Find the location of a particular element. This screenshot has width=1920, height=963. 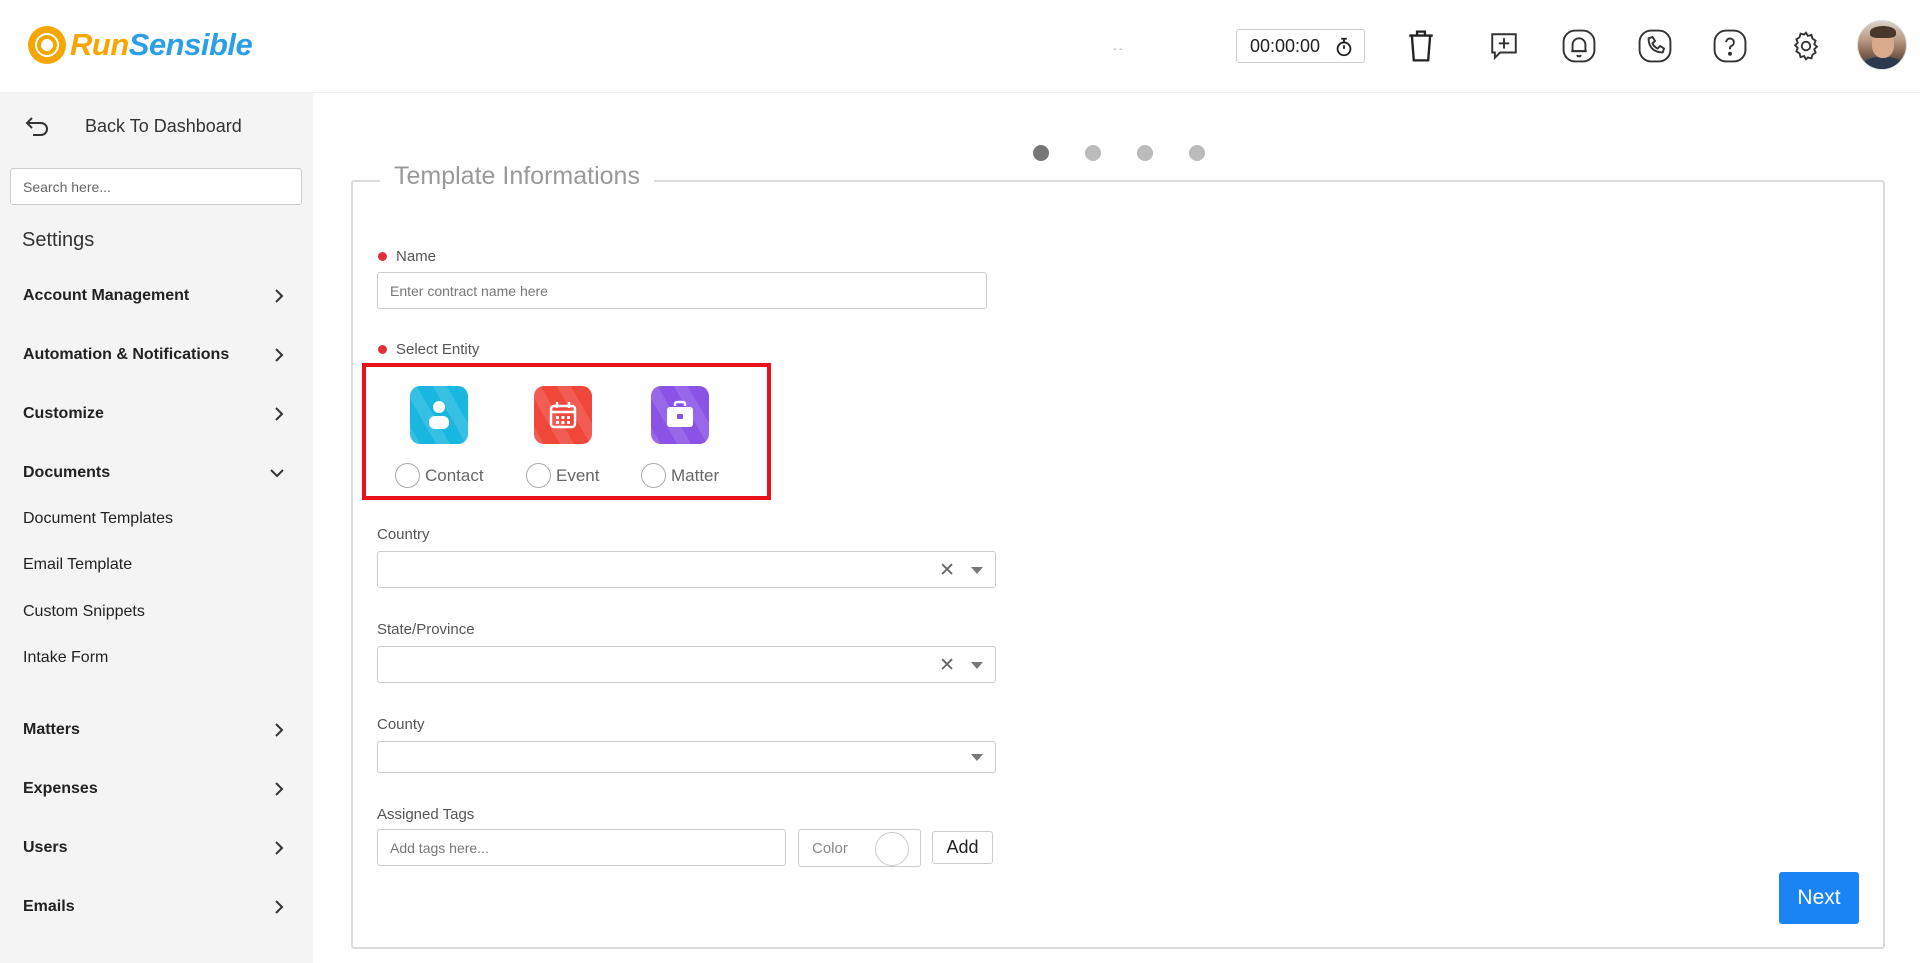

phone-icon is located at coordinates (1655, 46).